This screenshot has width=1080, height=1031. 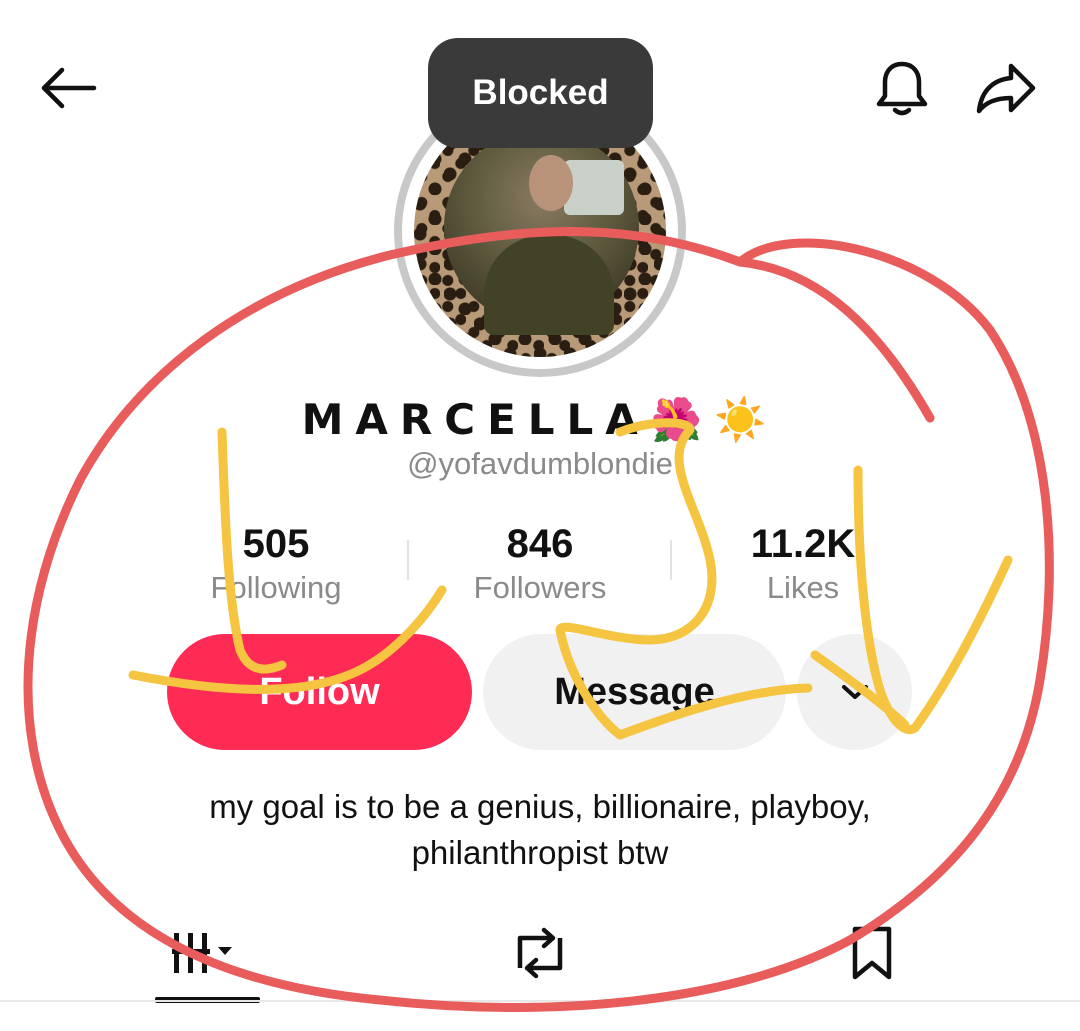 I want to click on back-button, so click(x=68, y=88).